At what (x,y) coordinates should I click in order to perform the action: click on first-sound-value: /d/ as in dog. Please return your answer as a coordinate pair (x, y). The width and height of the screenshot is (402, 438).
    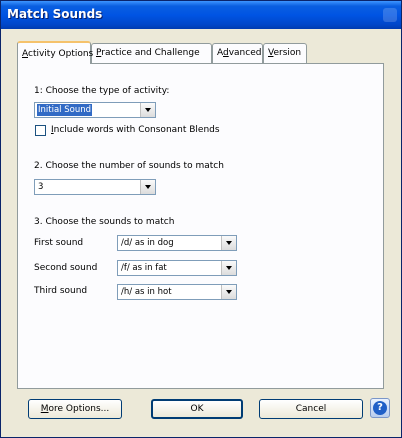
    Looking at the image, I should click on (147, 243).